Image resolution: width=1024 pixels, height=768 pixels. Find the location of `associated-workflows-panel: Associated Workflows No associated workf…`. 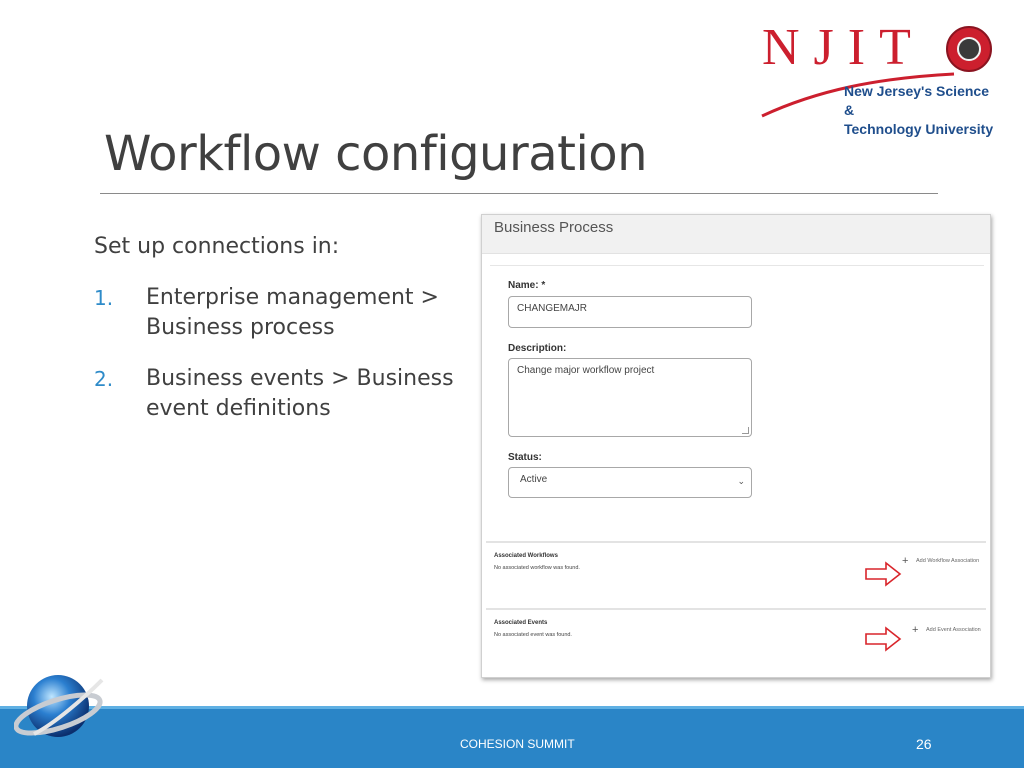

associated-workflows-panel: Associated Workflows No associated workf… is located at coordinates (736, 573).